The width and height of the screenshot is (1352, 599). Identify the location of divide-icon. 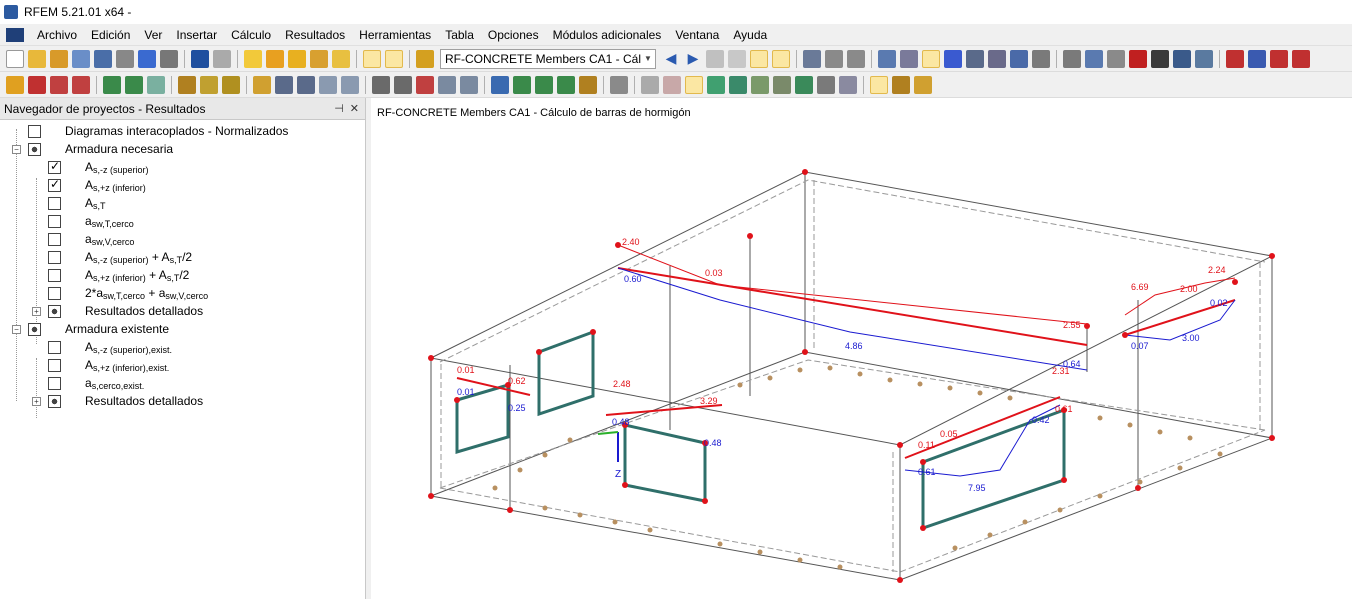
(1160, 58).